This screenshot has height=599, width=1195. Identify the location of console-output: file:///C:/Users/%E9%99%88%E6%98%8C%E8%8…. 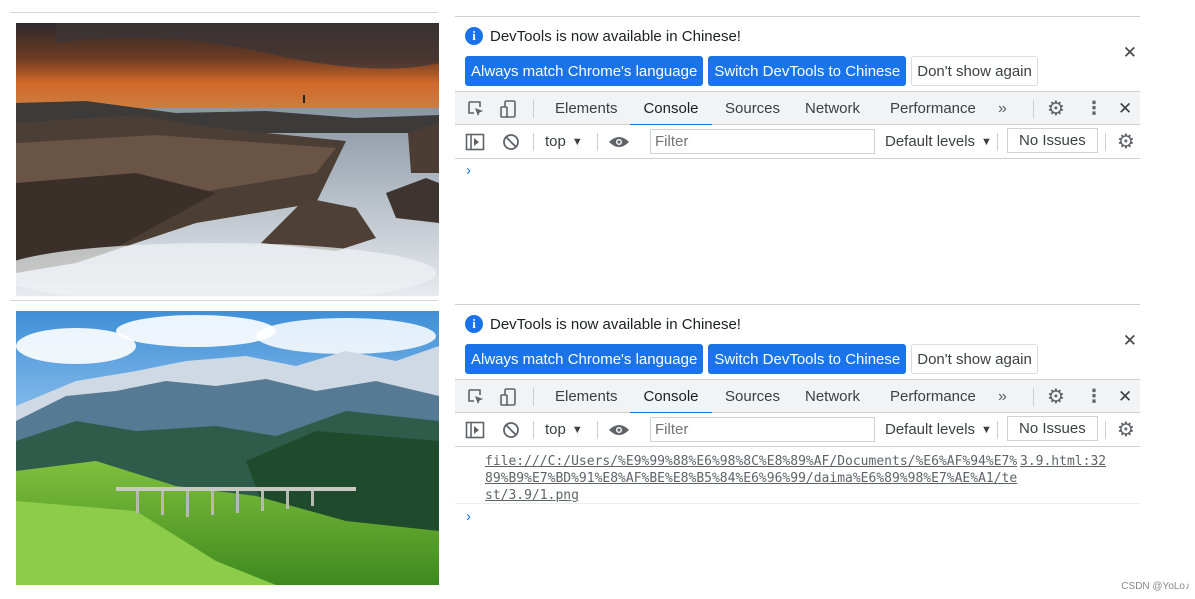
(797, 492).